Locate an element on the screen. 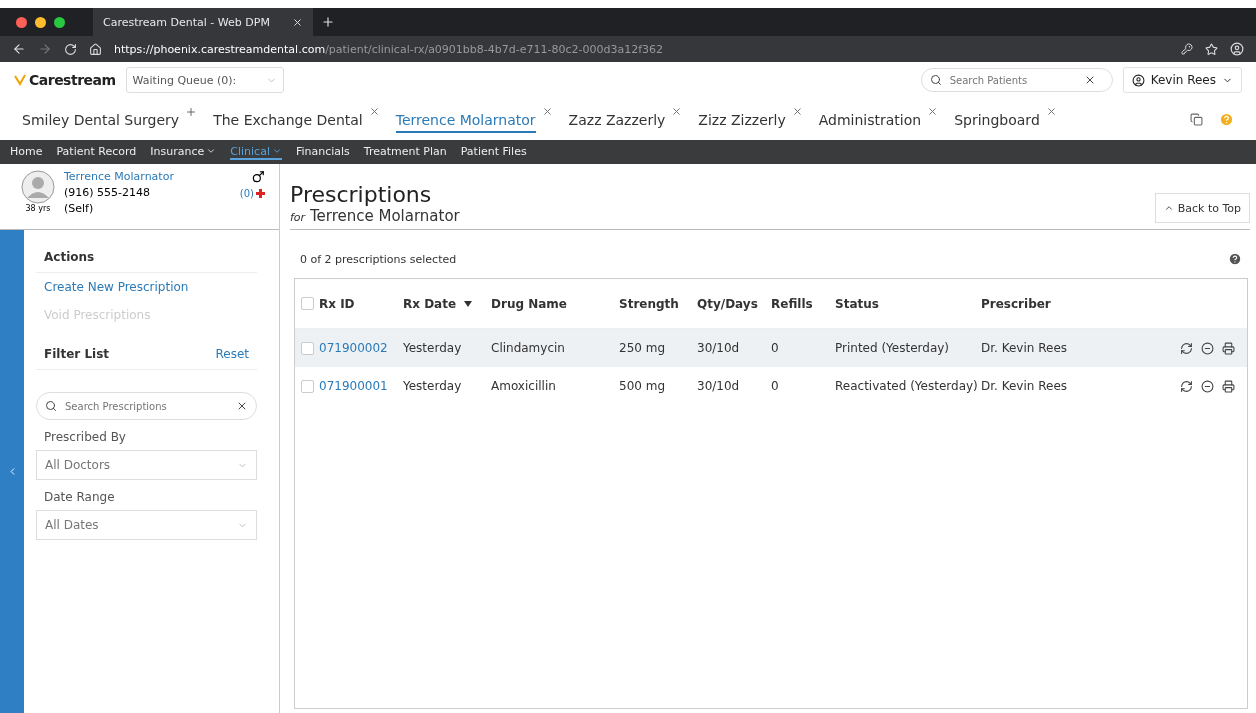 The image size is (1256, 713). male-icon is located at coordinates (258, 177).